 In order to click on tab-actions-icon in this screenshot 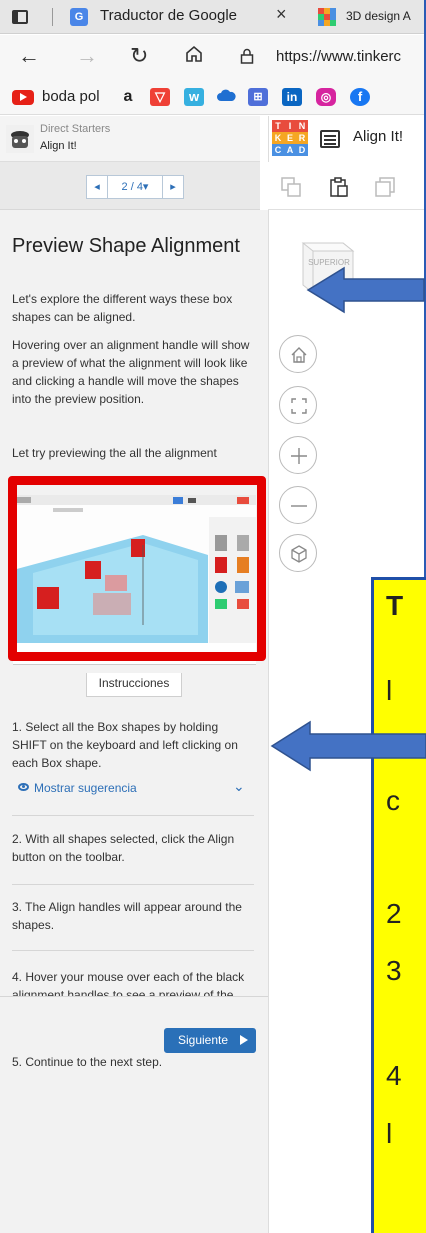, I will do `click(20, 17)`.